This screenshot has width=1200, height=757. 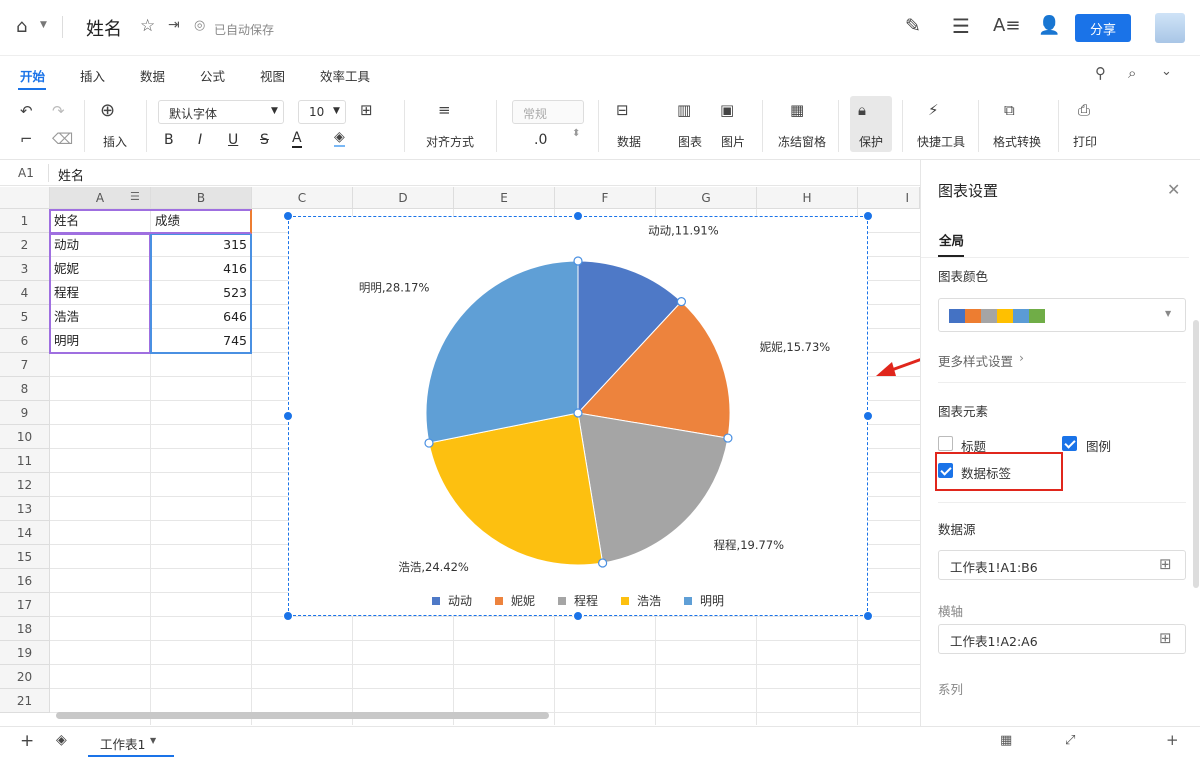 What do you see at coordinates (1166, 71) in the screenshot?
I see `collapse-ribbon-icon: ⌄` at bounding box center [1166, 71].